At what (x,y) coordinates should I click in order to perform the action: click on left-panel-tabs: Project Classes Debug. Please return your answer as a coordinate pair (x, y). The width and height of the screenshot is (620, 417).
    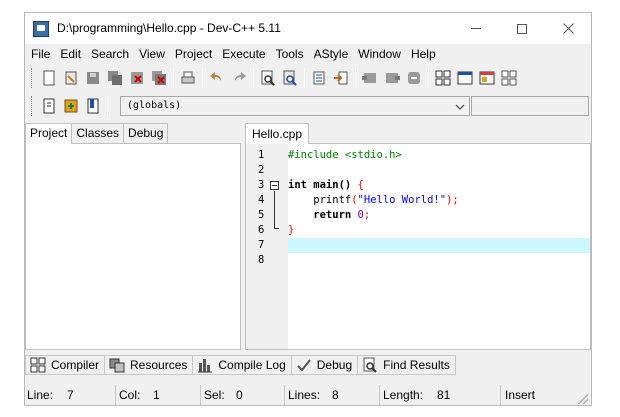
    Looking at the image, I should click on (97, 133).